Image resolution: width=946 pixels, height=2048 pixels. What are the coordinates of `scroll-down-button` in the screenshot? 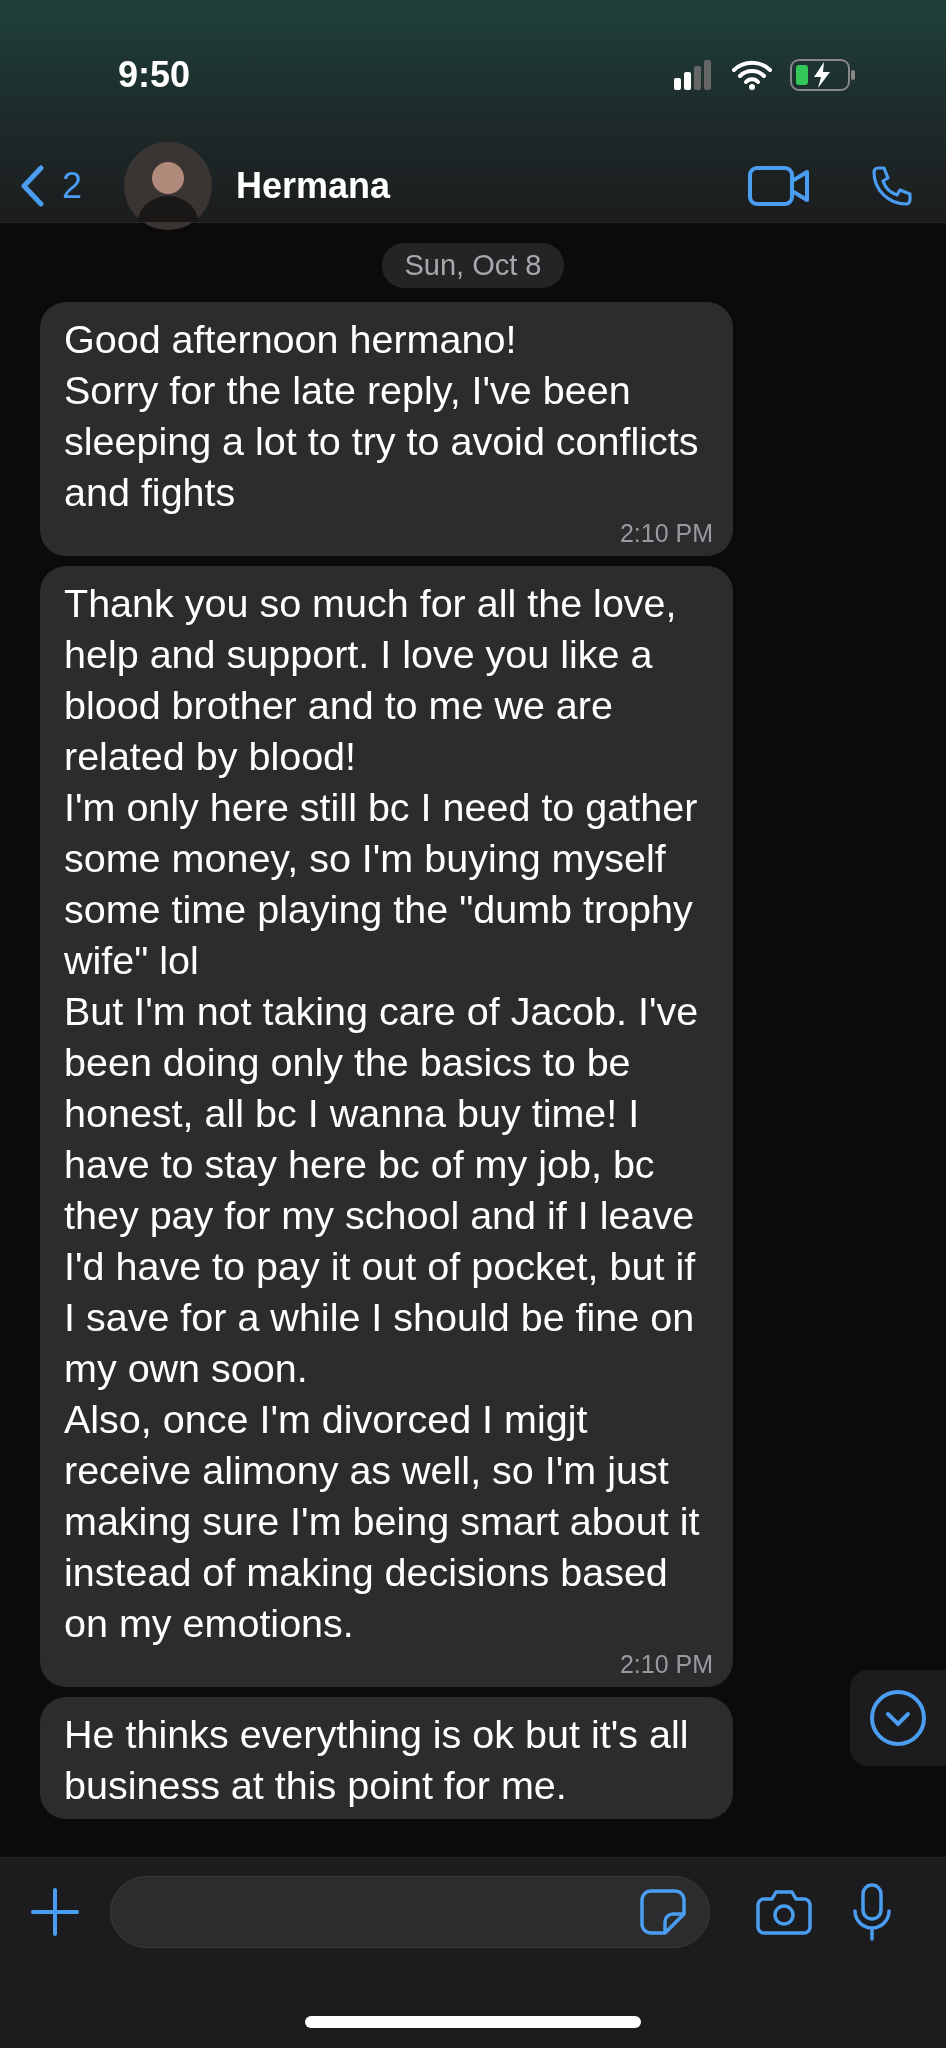 It's located at (898, 1718).